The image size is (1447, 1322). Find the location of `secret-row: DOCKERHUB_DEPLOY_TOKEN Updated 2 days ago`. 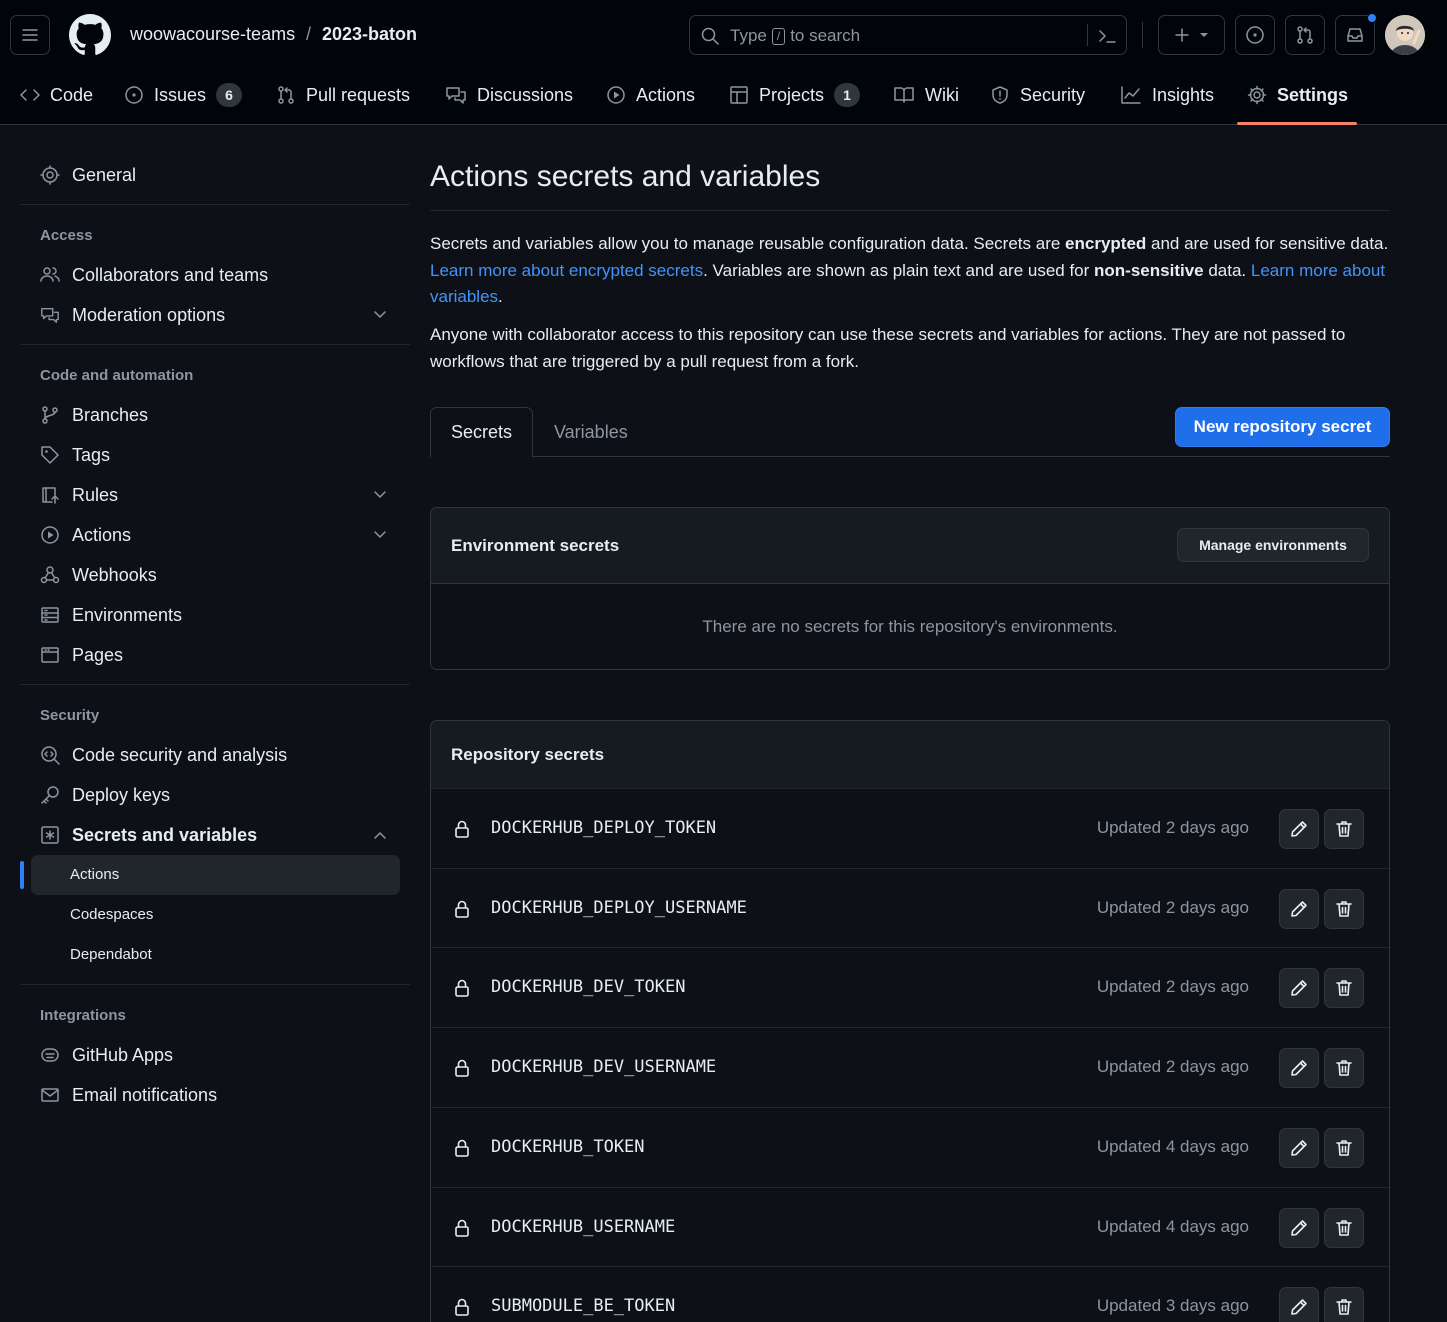

secret-row: DOCKERHUB_DEPLOY_TOKEN Updated 2 days ago is located at coordinates (910, 828).